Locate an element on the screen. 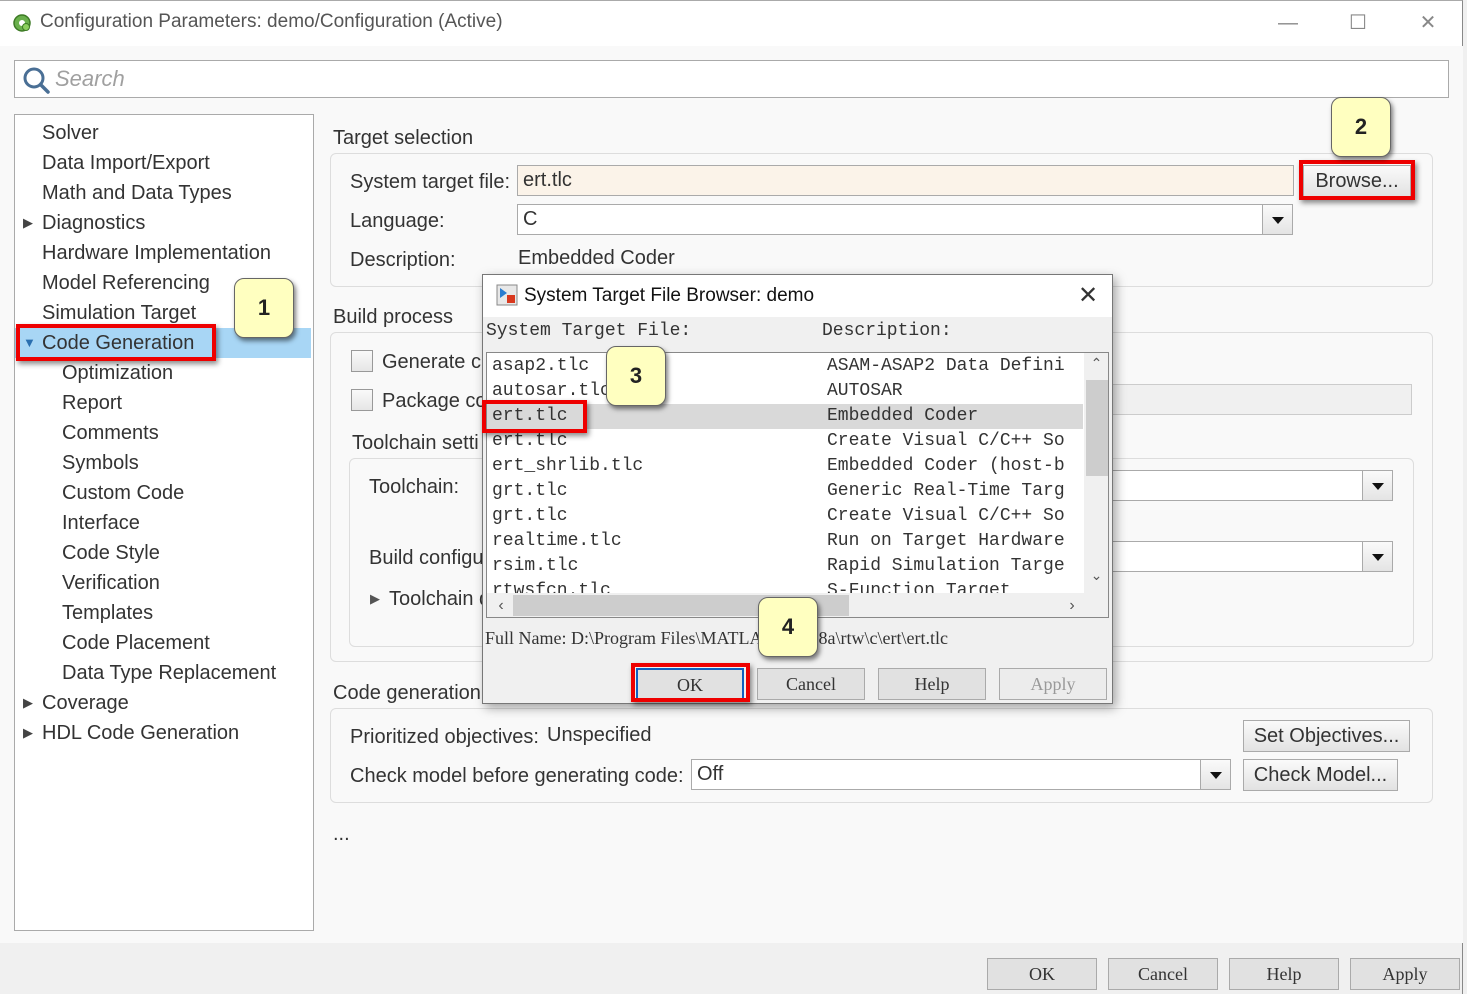 Image resolution: width=1467 pixels, height=994 pixels. tree-item-interface: Interface is located at coordinates (164, 523).